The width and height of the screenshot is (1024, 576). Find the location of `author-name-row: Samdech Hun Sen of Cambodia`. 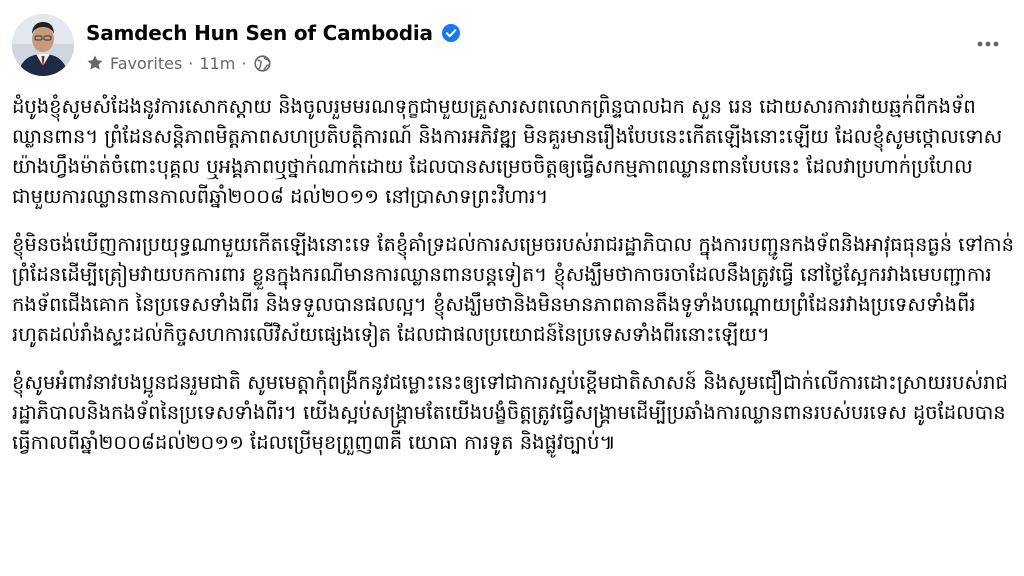

author-name-row: Samdech Hun Sen of Cambodia is located at coordinates (273, 33).